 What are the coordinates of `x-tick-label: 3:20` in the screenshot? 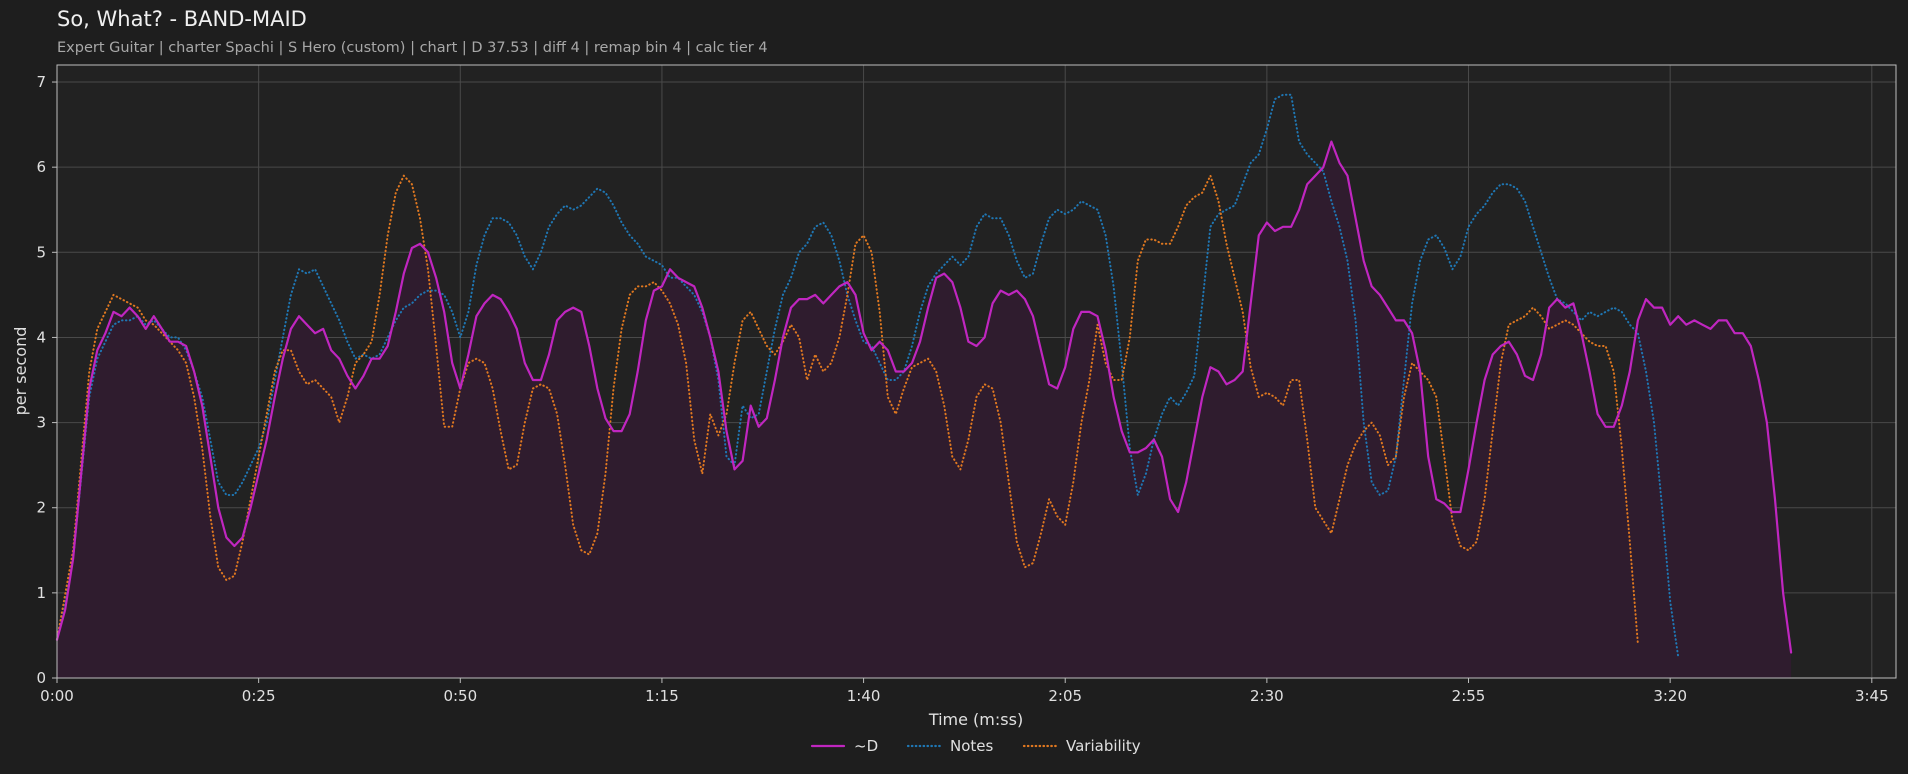 It's located at (1670, 696).